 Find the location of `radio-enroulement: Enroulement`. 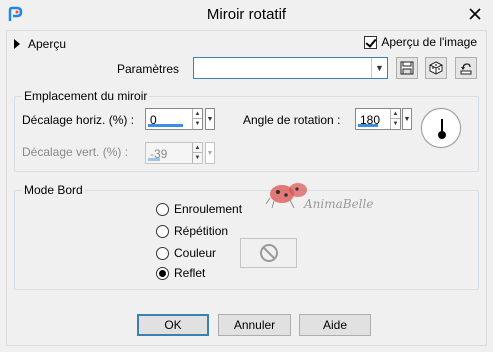

radio-enroulement: Enroulement is located at coordinates (199, 209).